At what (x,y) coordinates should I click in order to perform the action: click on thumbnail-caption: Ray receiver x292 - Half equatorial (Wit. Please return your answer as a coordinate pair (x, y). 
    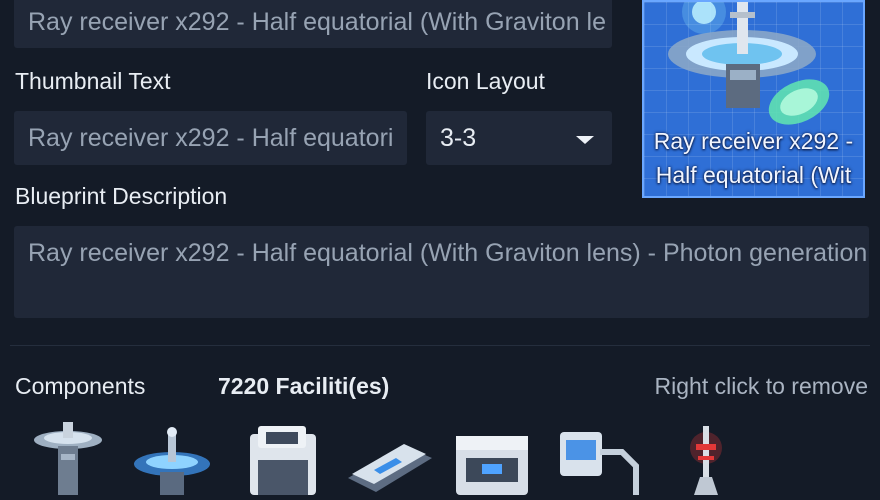
    Looking at the image, I should click on (753, 158).